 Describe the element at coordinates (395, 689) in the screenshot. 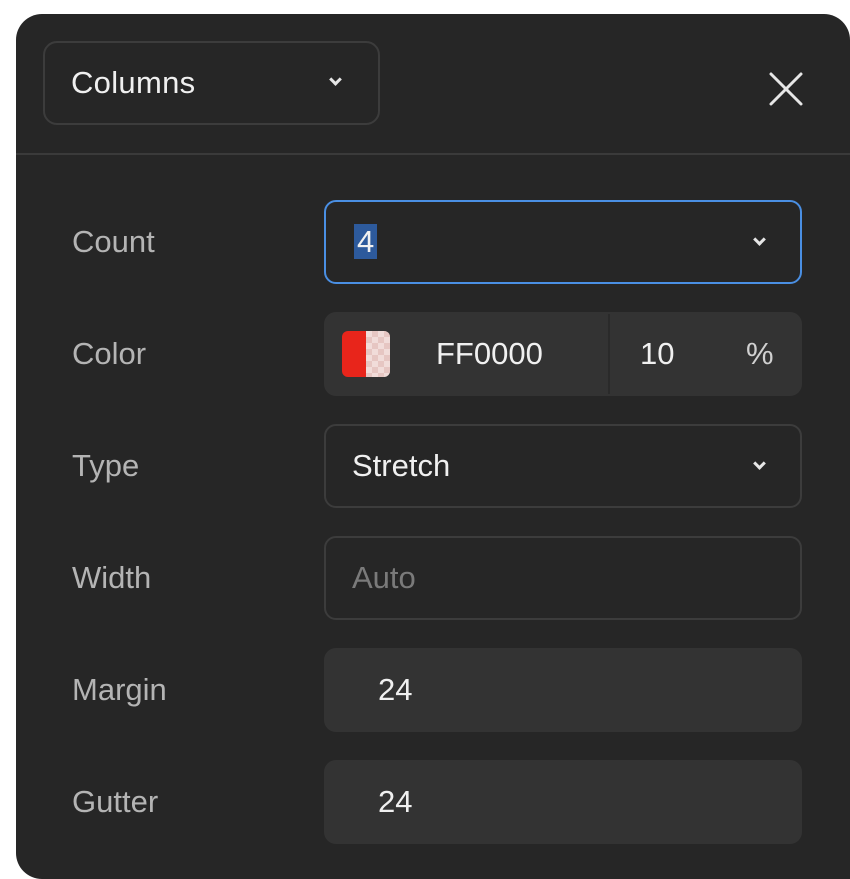

I see `margin-value: 24` at that location.